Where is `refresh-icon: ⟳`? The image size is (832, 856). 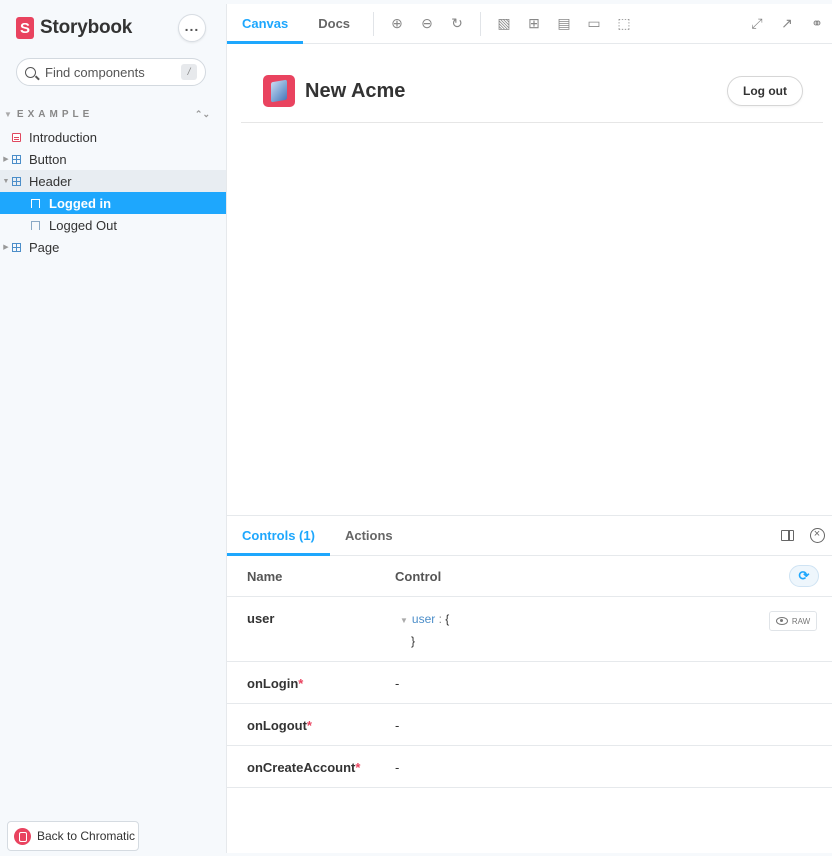
refresh-icon: ⟳ is located at coordinates (804, 575).